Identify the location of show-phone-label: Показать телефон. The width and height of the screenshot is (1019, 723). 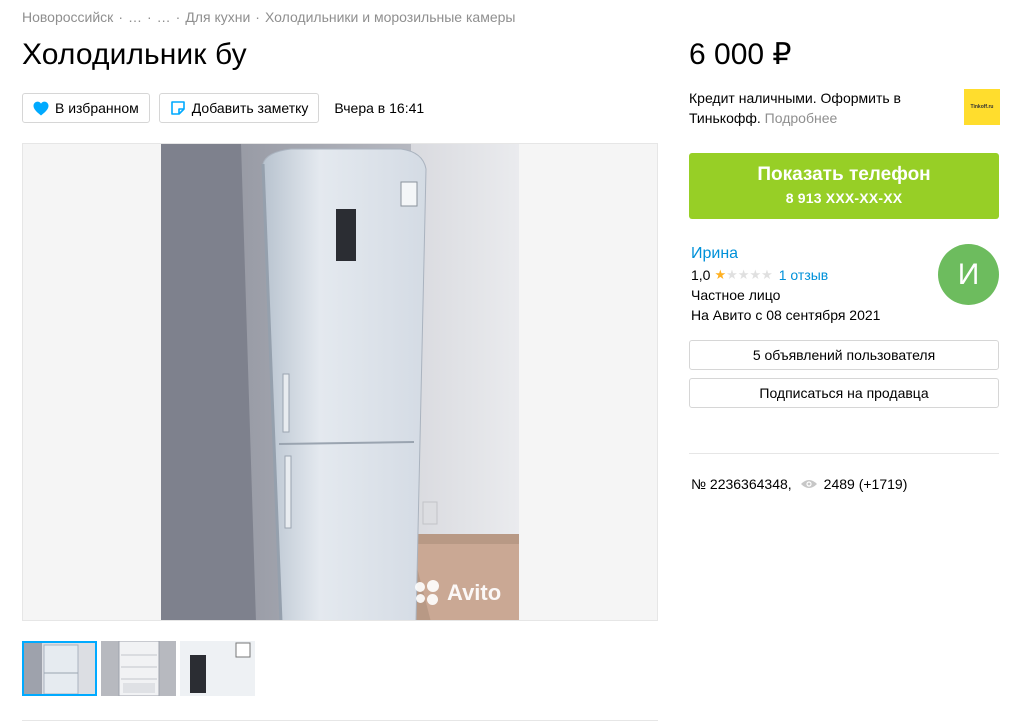
(844, 174).